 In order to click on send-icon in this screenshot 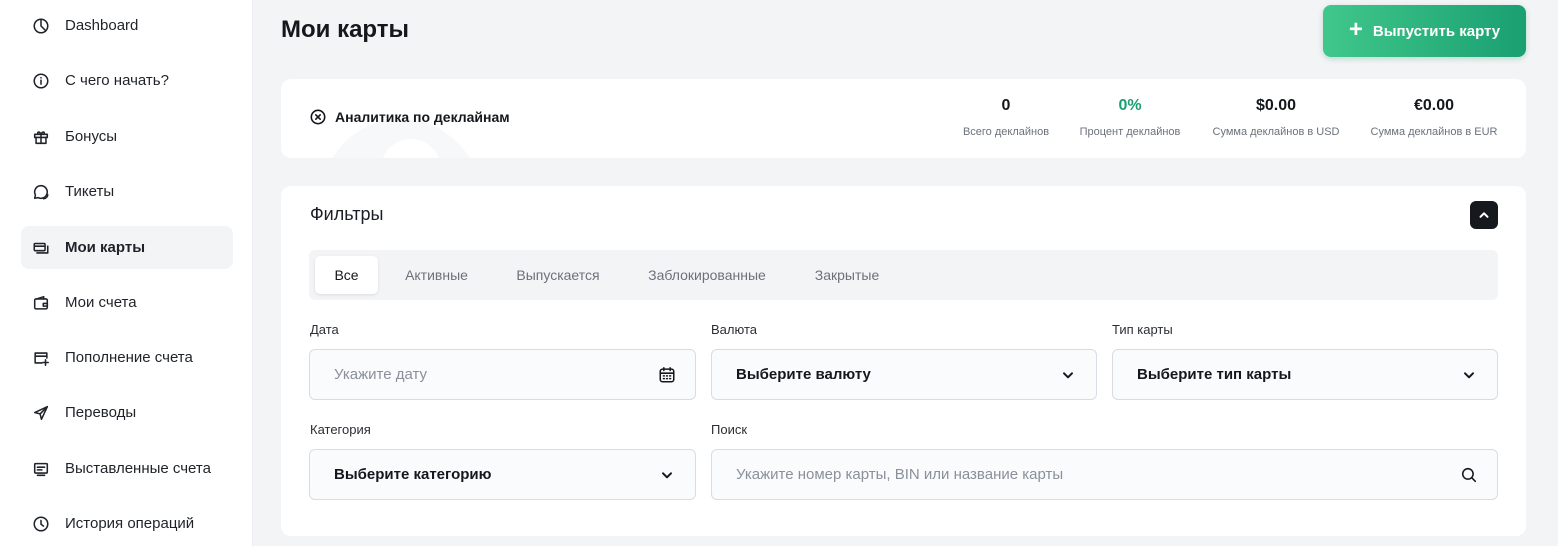, I will do `click(41, 413)`.